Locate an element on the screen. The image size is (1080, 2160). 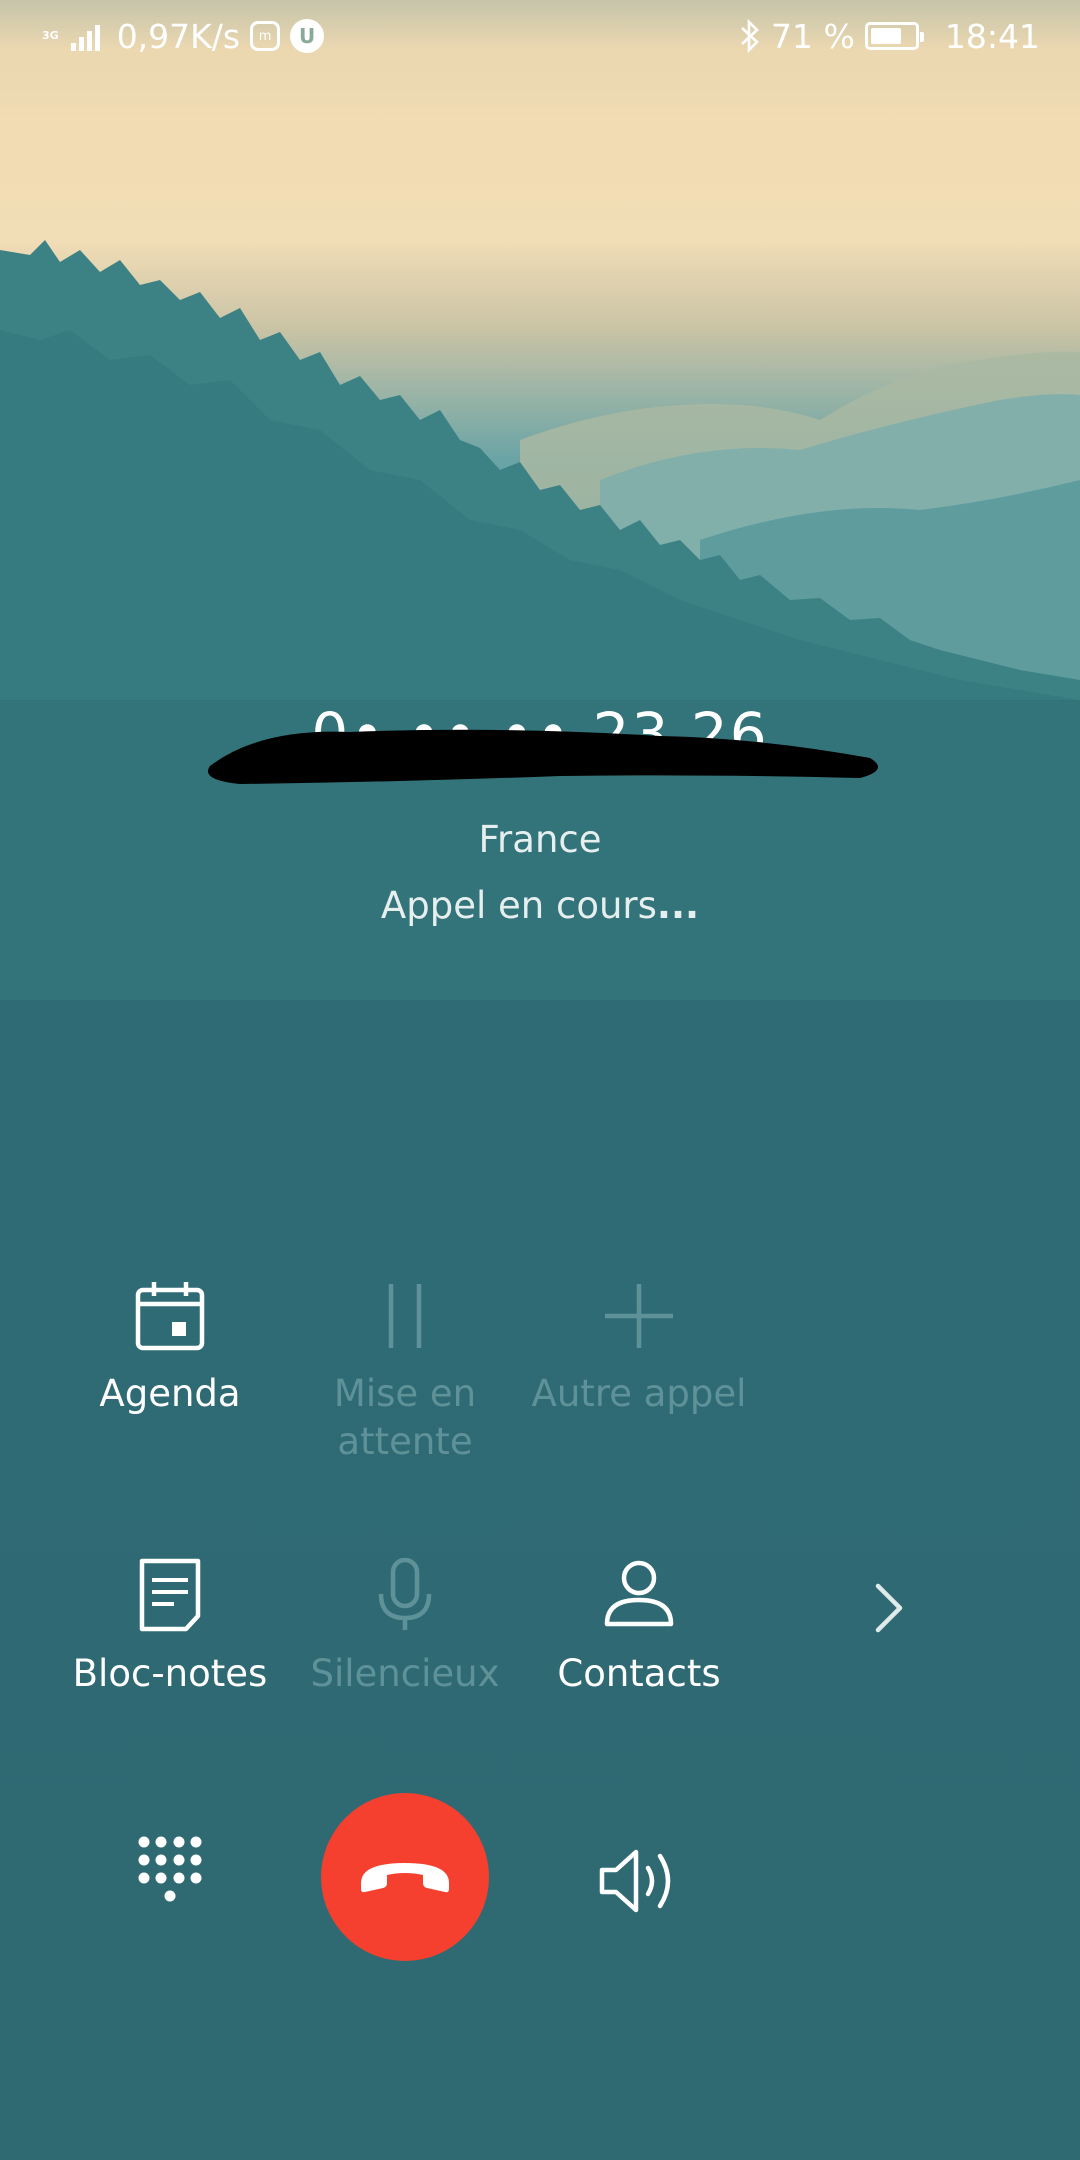
add-call-icon is located at coordinates (639, 1316).